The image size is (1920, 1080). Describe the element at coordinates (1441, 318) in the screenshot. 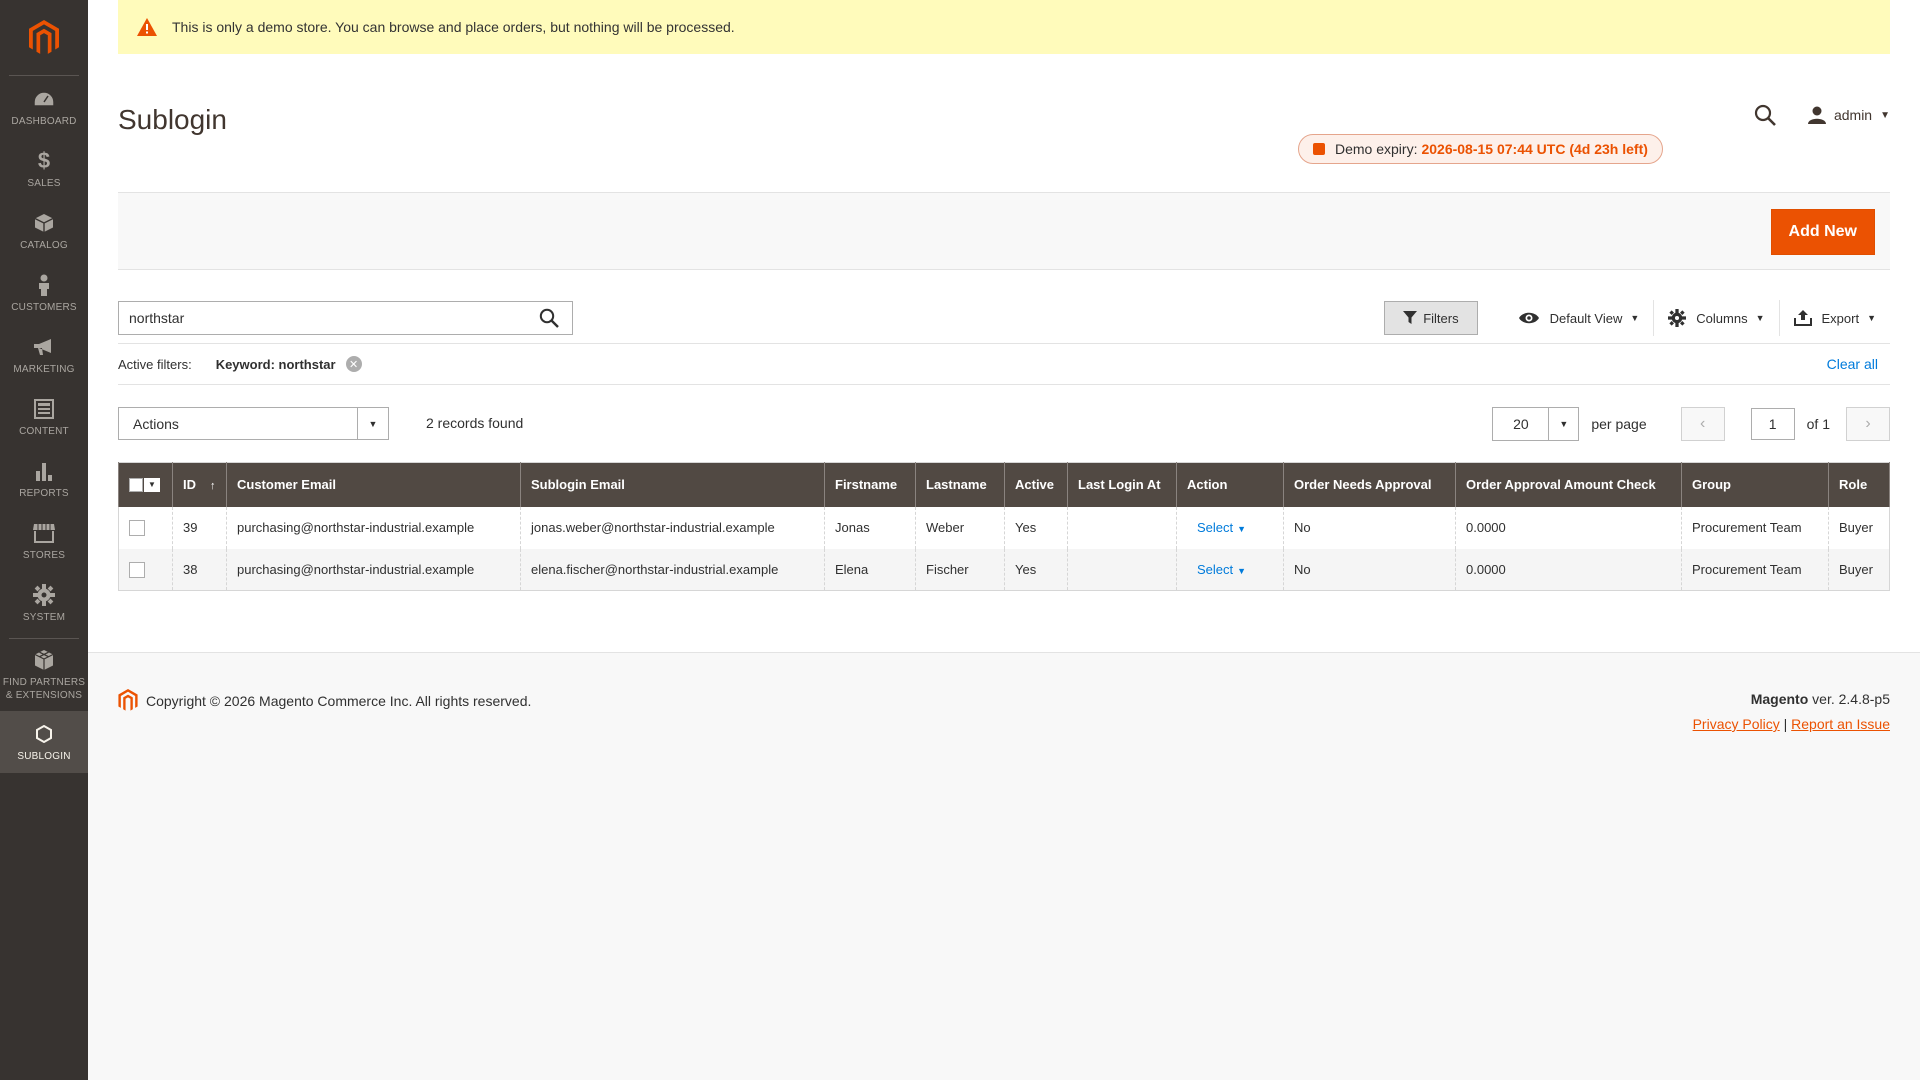

I see `filters-button-label: Filters` at that location.